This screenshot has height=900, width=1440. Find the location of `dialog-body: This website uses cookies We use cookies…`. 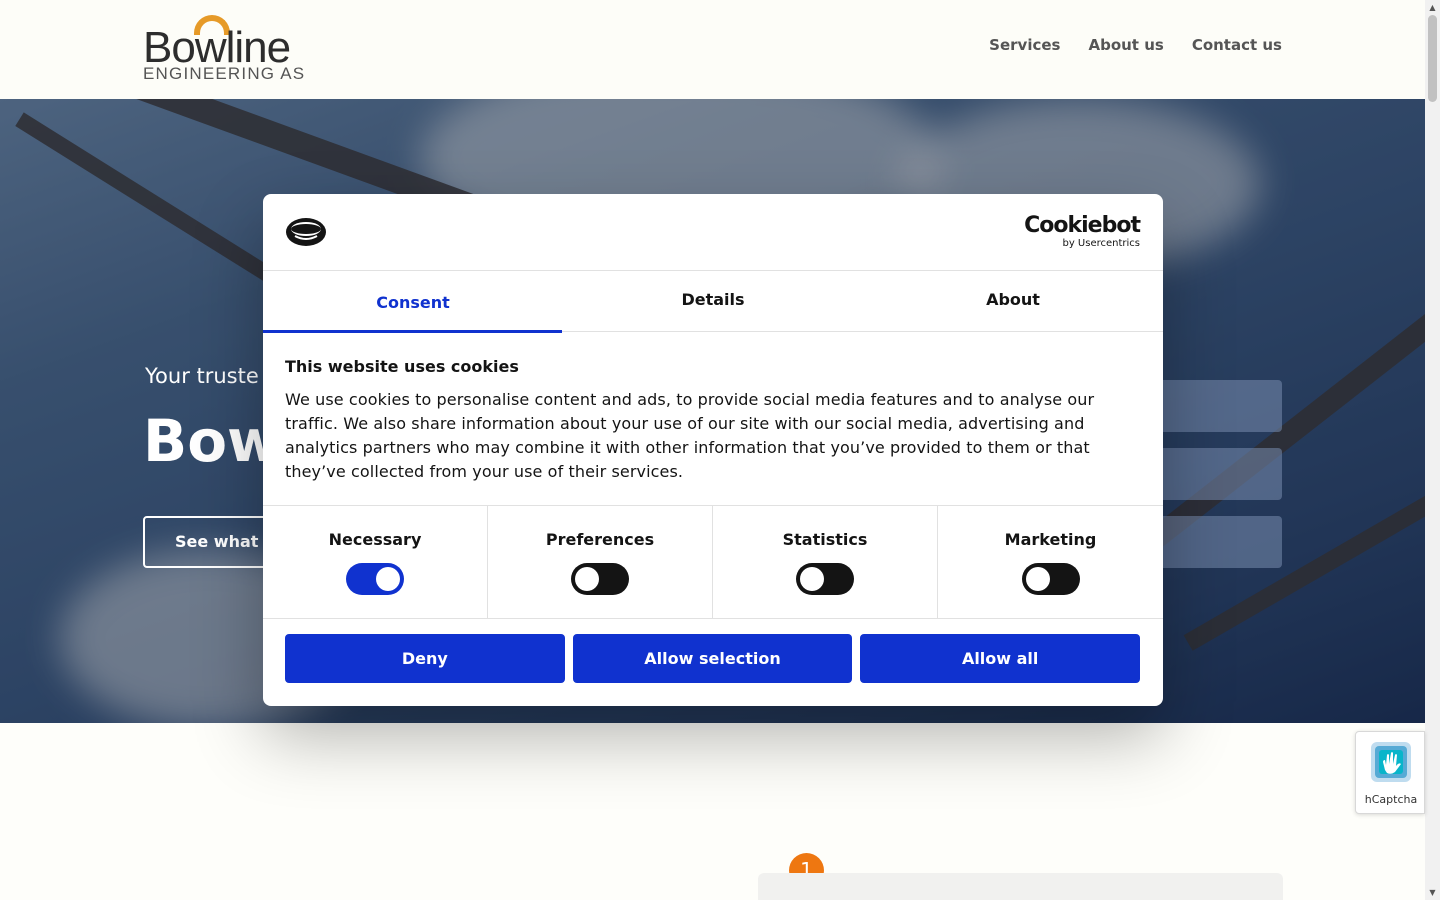

dialog-body: This website uses cookies We use cookies… is located at coordinates (710, 420).